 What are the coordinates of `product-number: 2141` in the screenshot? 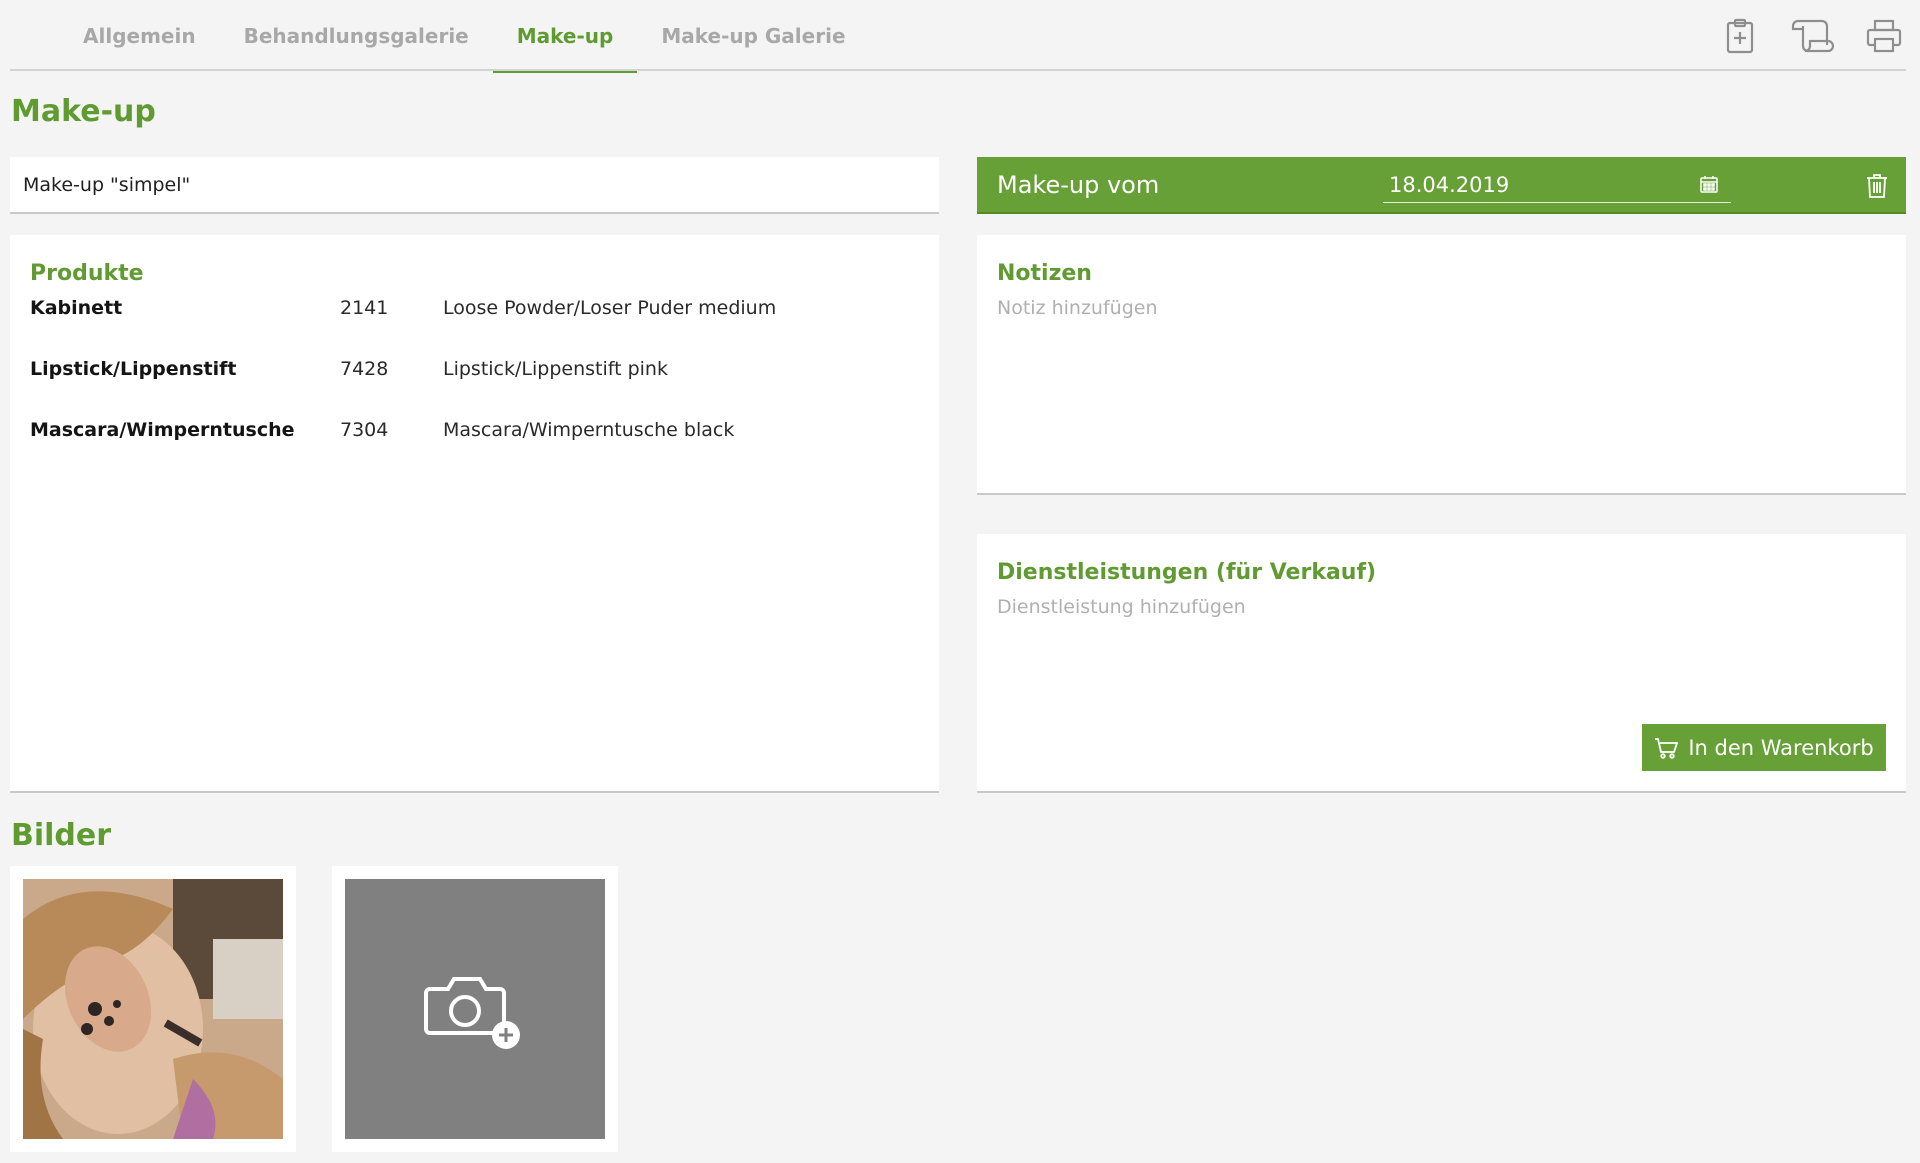 It's located at (364, 308).